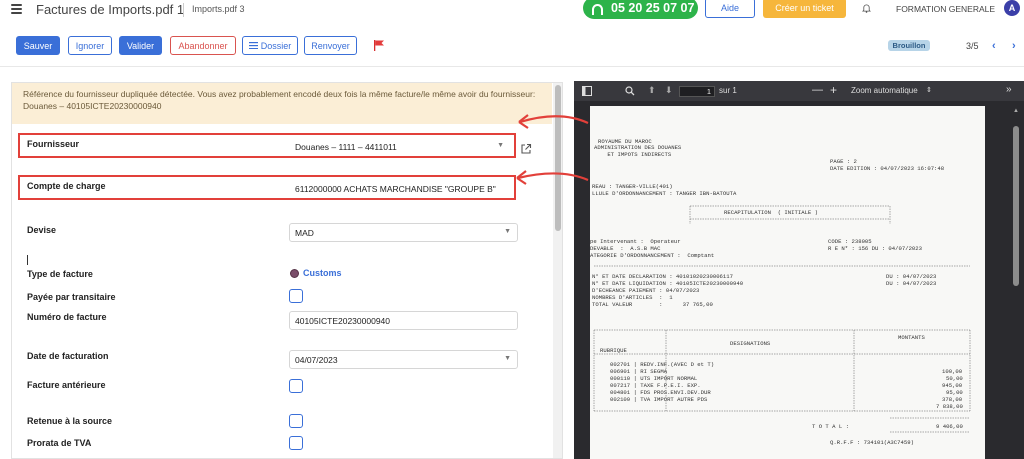 The height and width of the screenshot is (459, 1024). What do you see at coordinates (322, 273) in the screenshot?
I see `type-value: Customs` at bounding box center [322, 273].